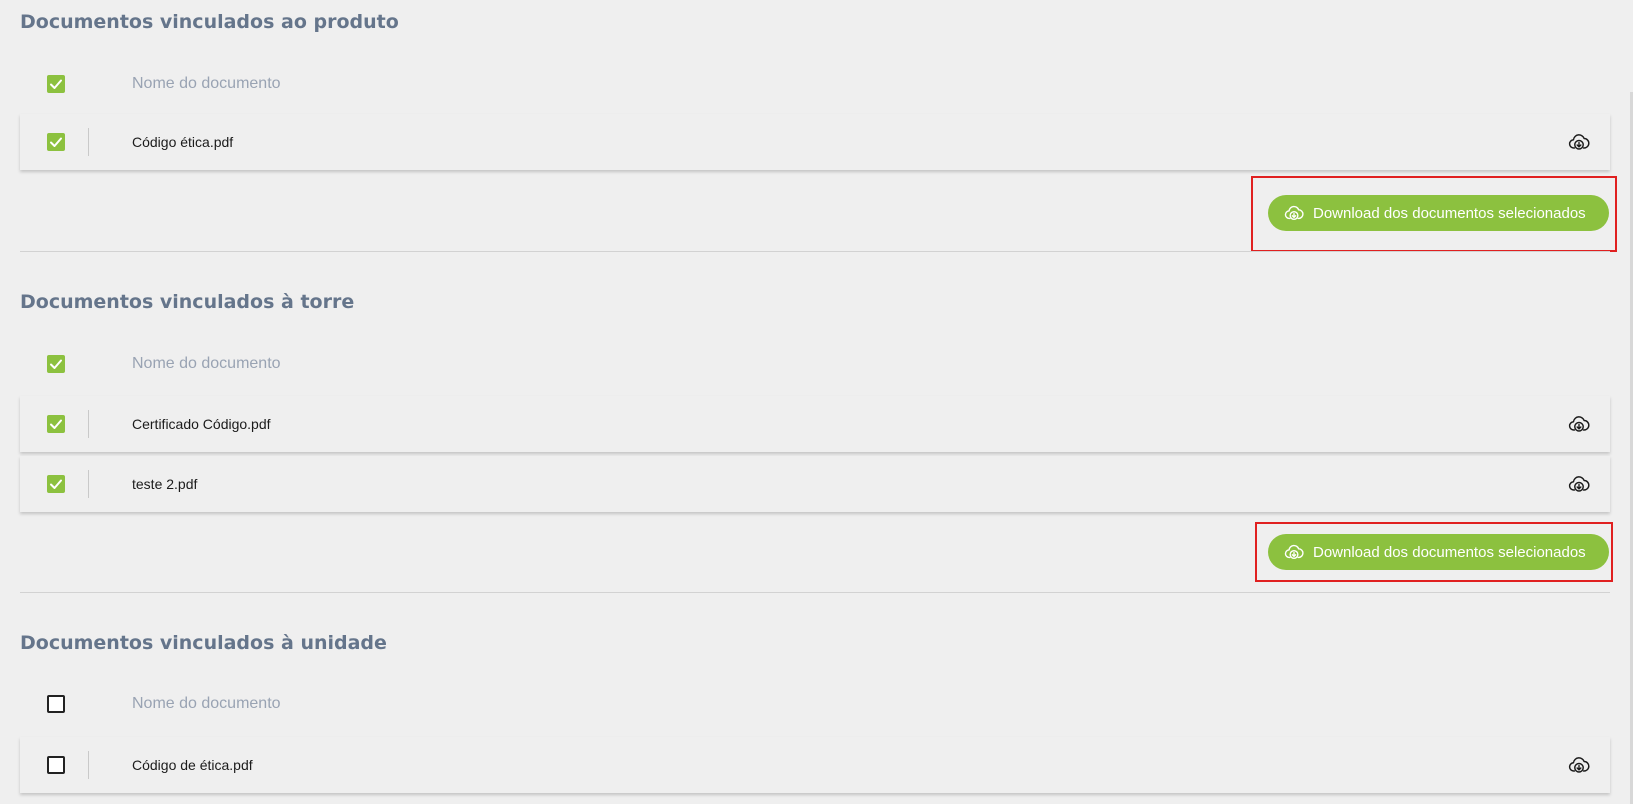 The height and width of the screenshot is (804, 1633). What do you see at coordinates (815, 765) in the screenshot?
I see `table-row: Código de ética.pdf` at bounding box center [815, 765].